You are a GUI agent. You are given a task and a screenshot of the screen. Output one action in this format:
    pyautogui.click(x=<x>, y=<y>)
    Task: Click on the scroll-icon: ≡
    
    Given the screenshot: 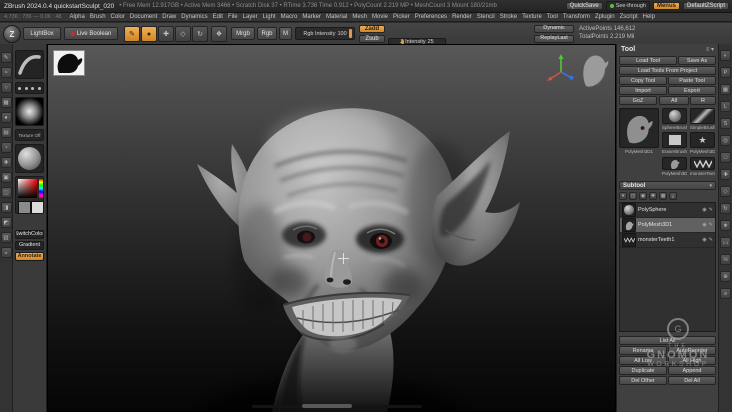 What is the action you would take?
    pyautogui.click(x=725, y=293)
    